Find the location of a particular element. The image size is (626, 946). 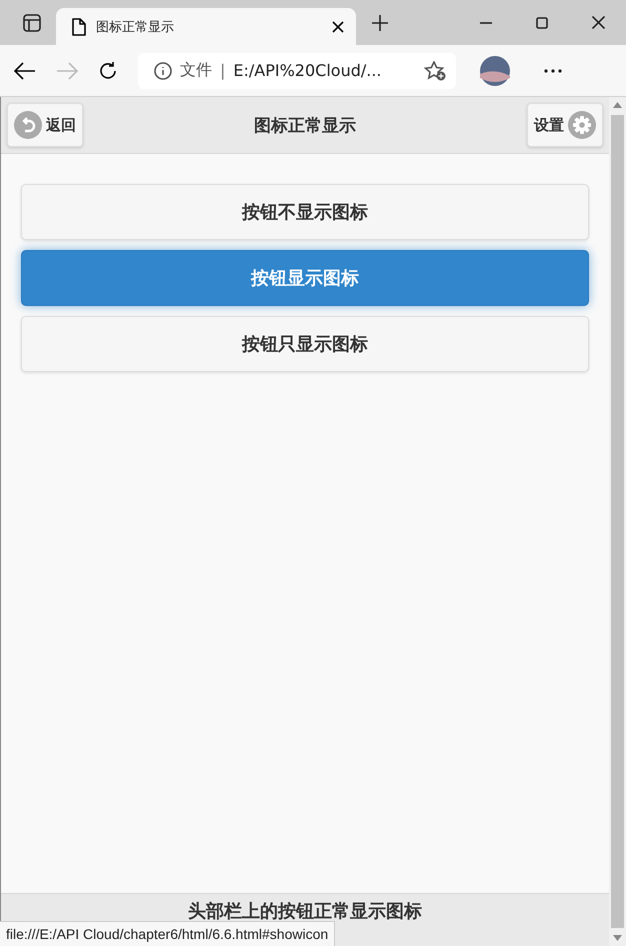

option-button: 按钮只显示图标 is located at coordinates (305, 344).